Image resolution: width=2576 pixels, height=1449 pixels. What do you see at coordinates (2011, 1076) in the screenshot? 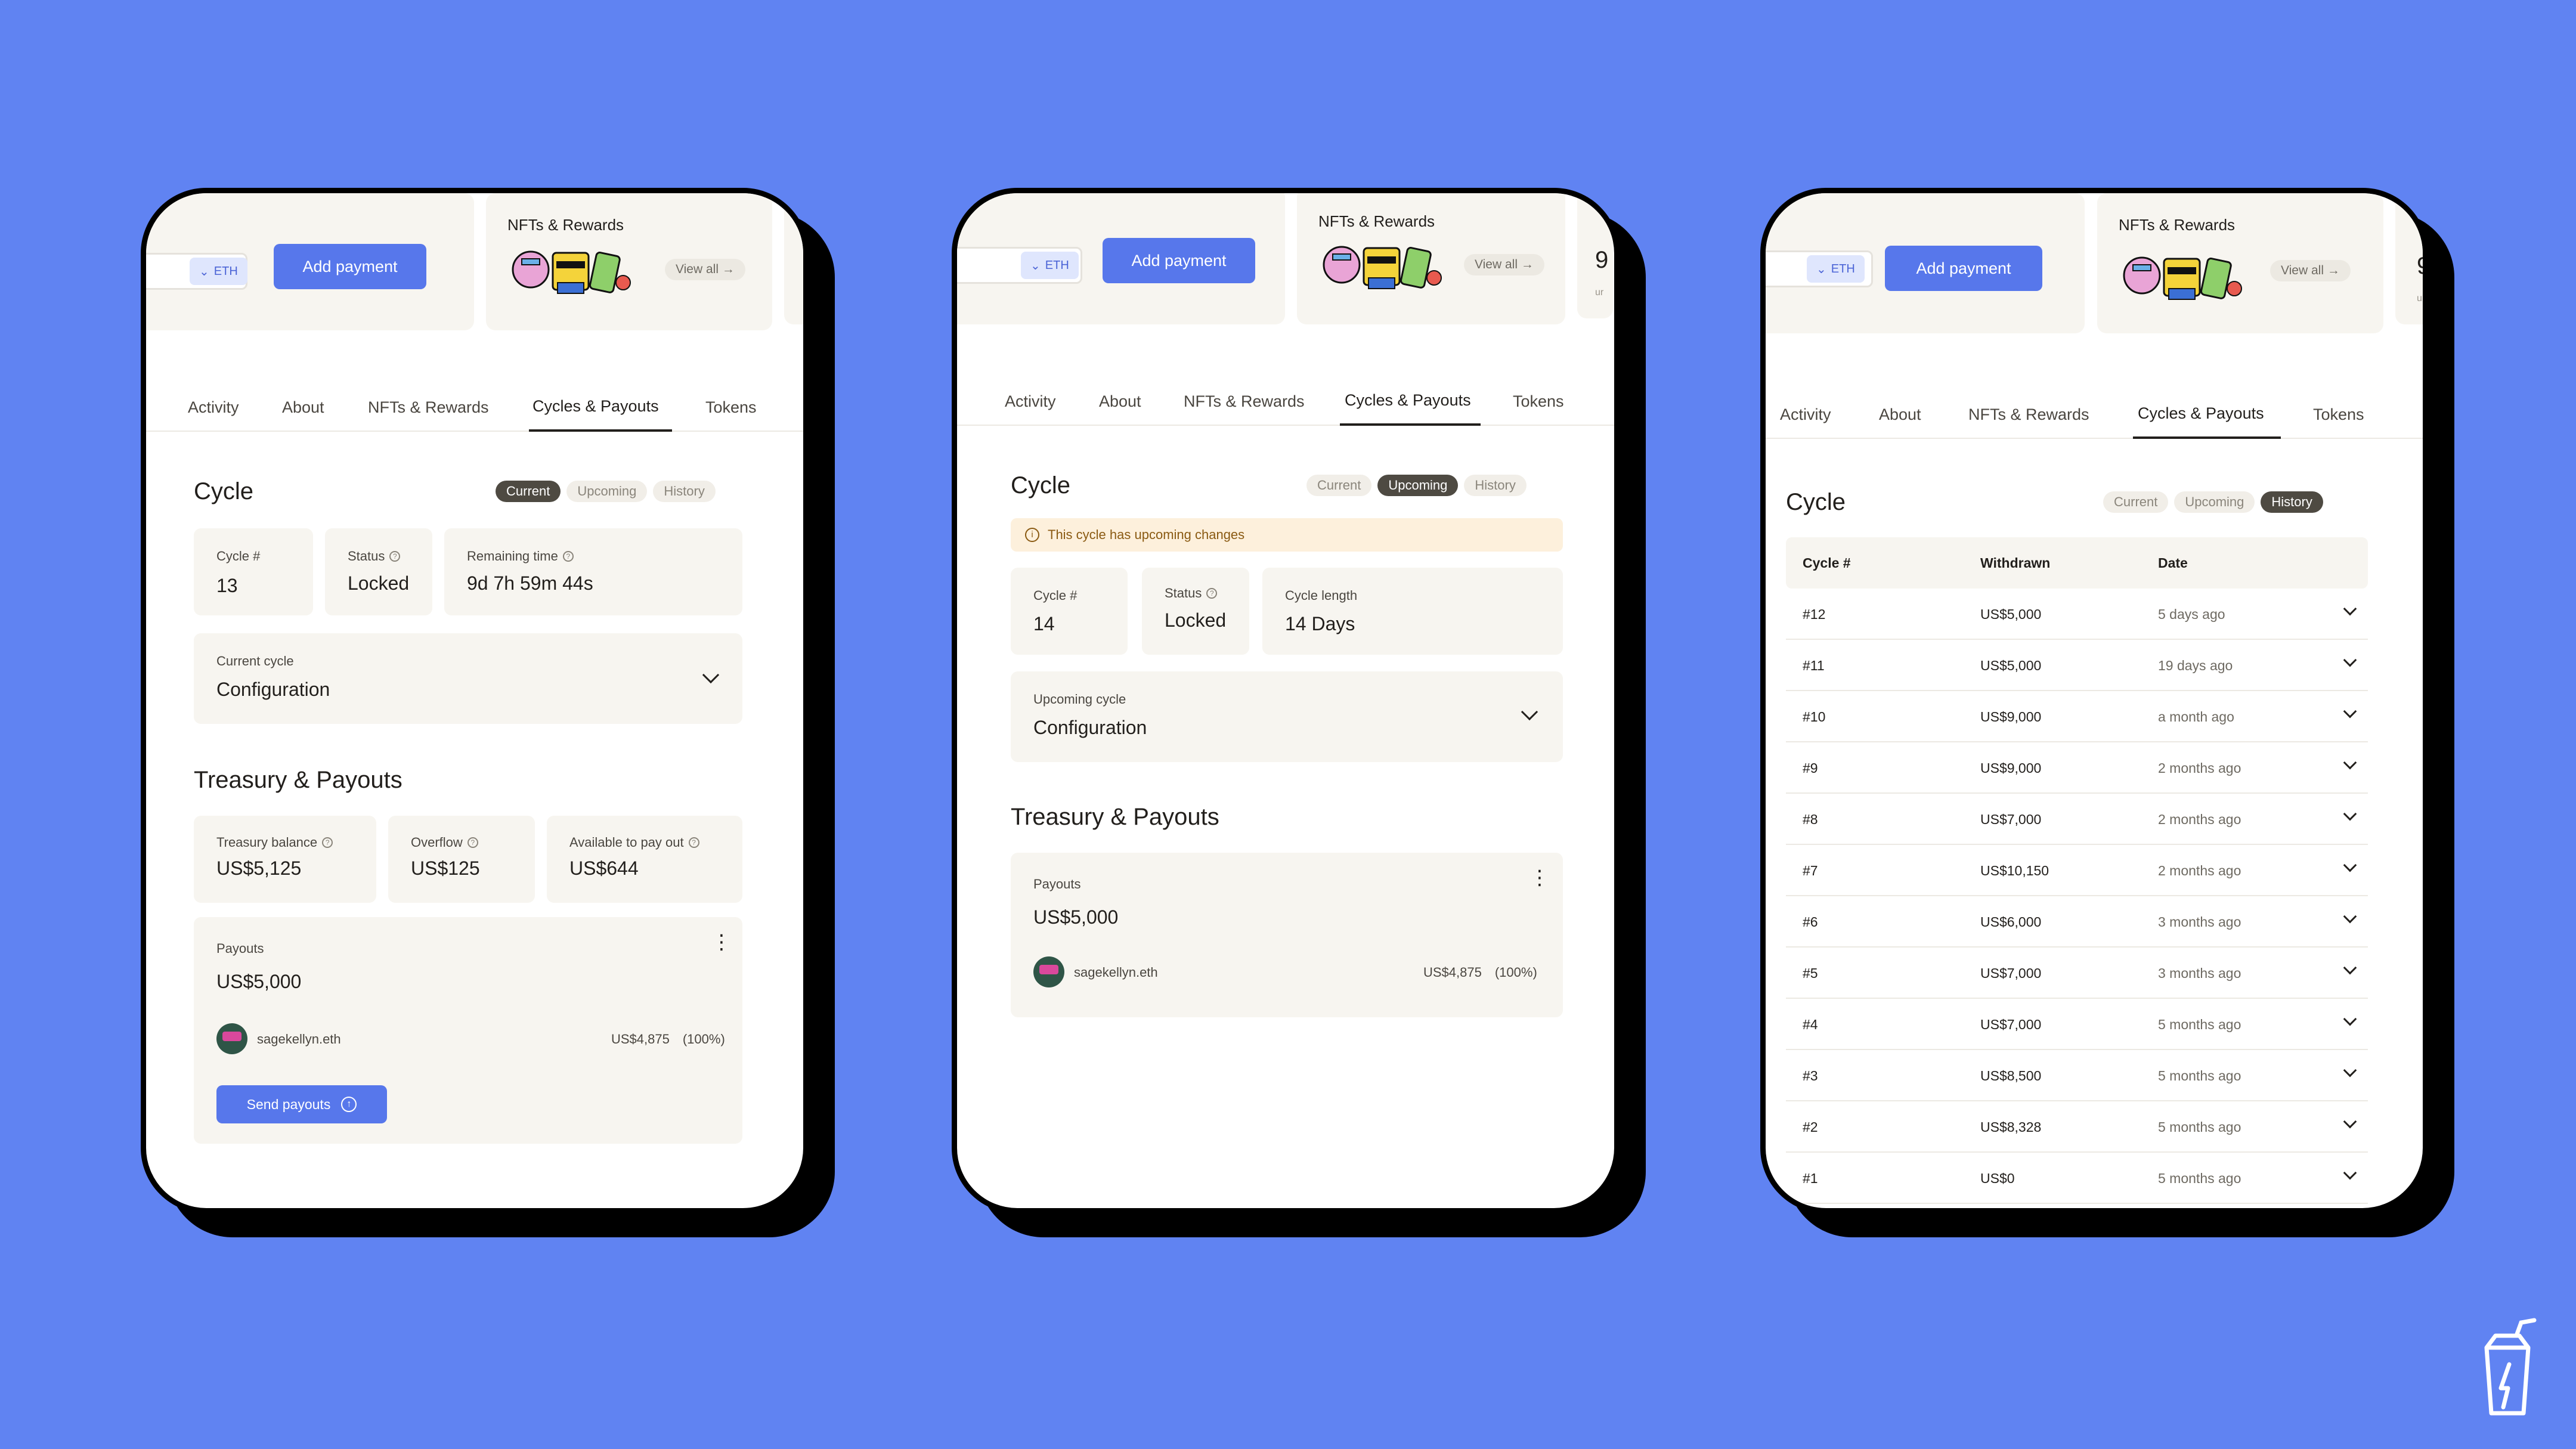
I see `withdrawn-cell: US$8,500` at bounding box center [2011, 1076].